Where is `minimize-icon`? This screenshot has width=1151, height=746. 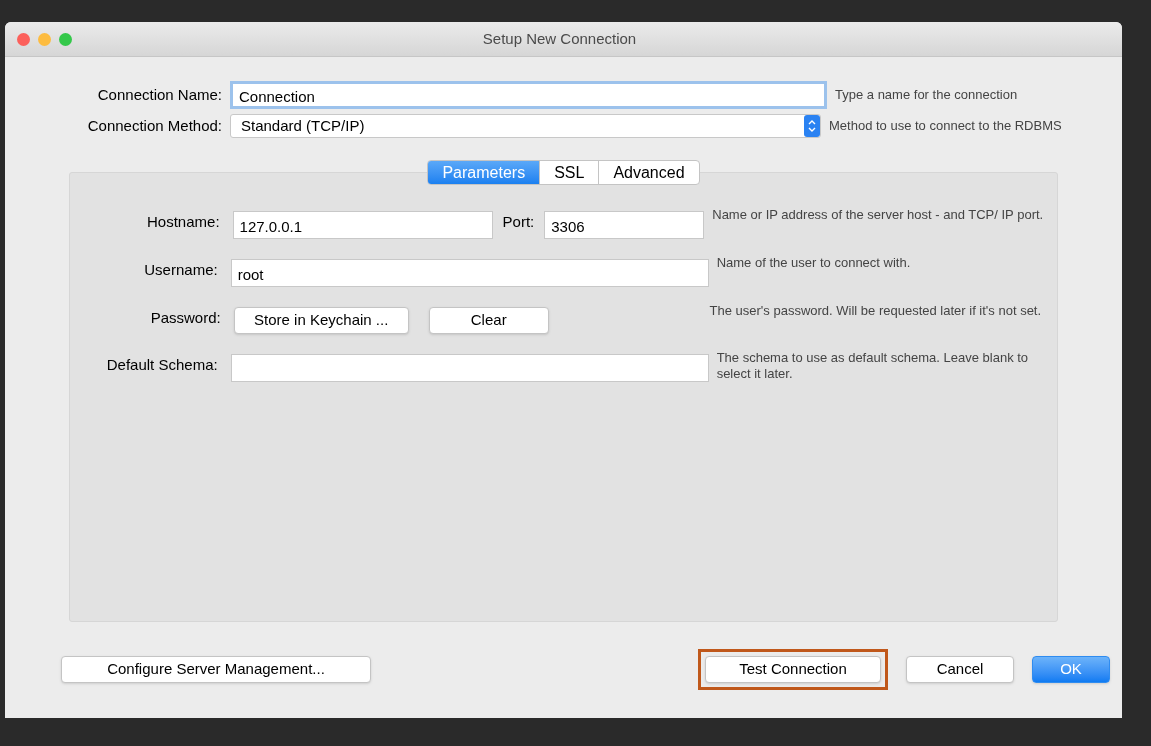 minimize-icon is located at coordinates (44, 39).